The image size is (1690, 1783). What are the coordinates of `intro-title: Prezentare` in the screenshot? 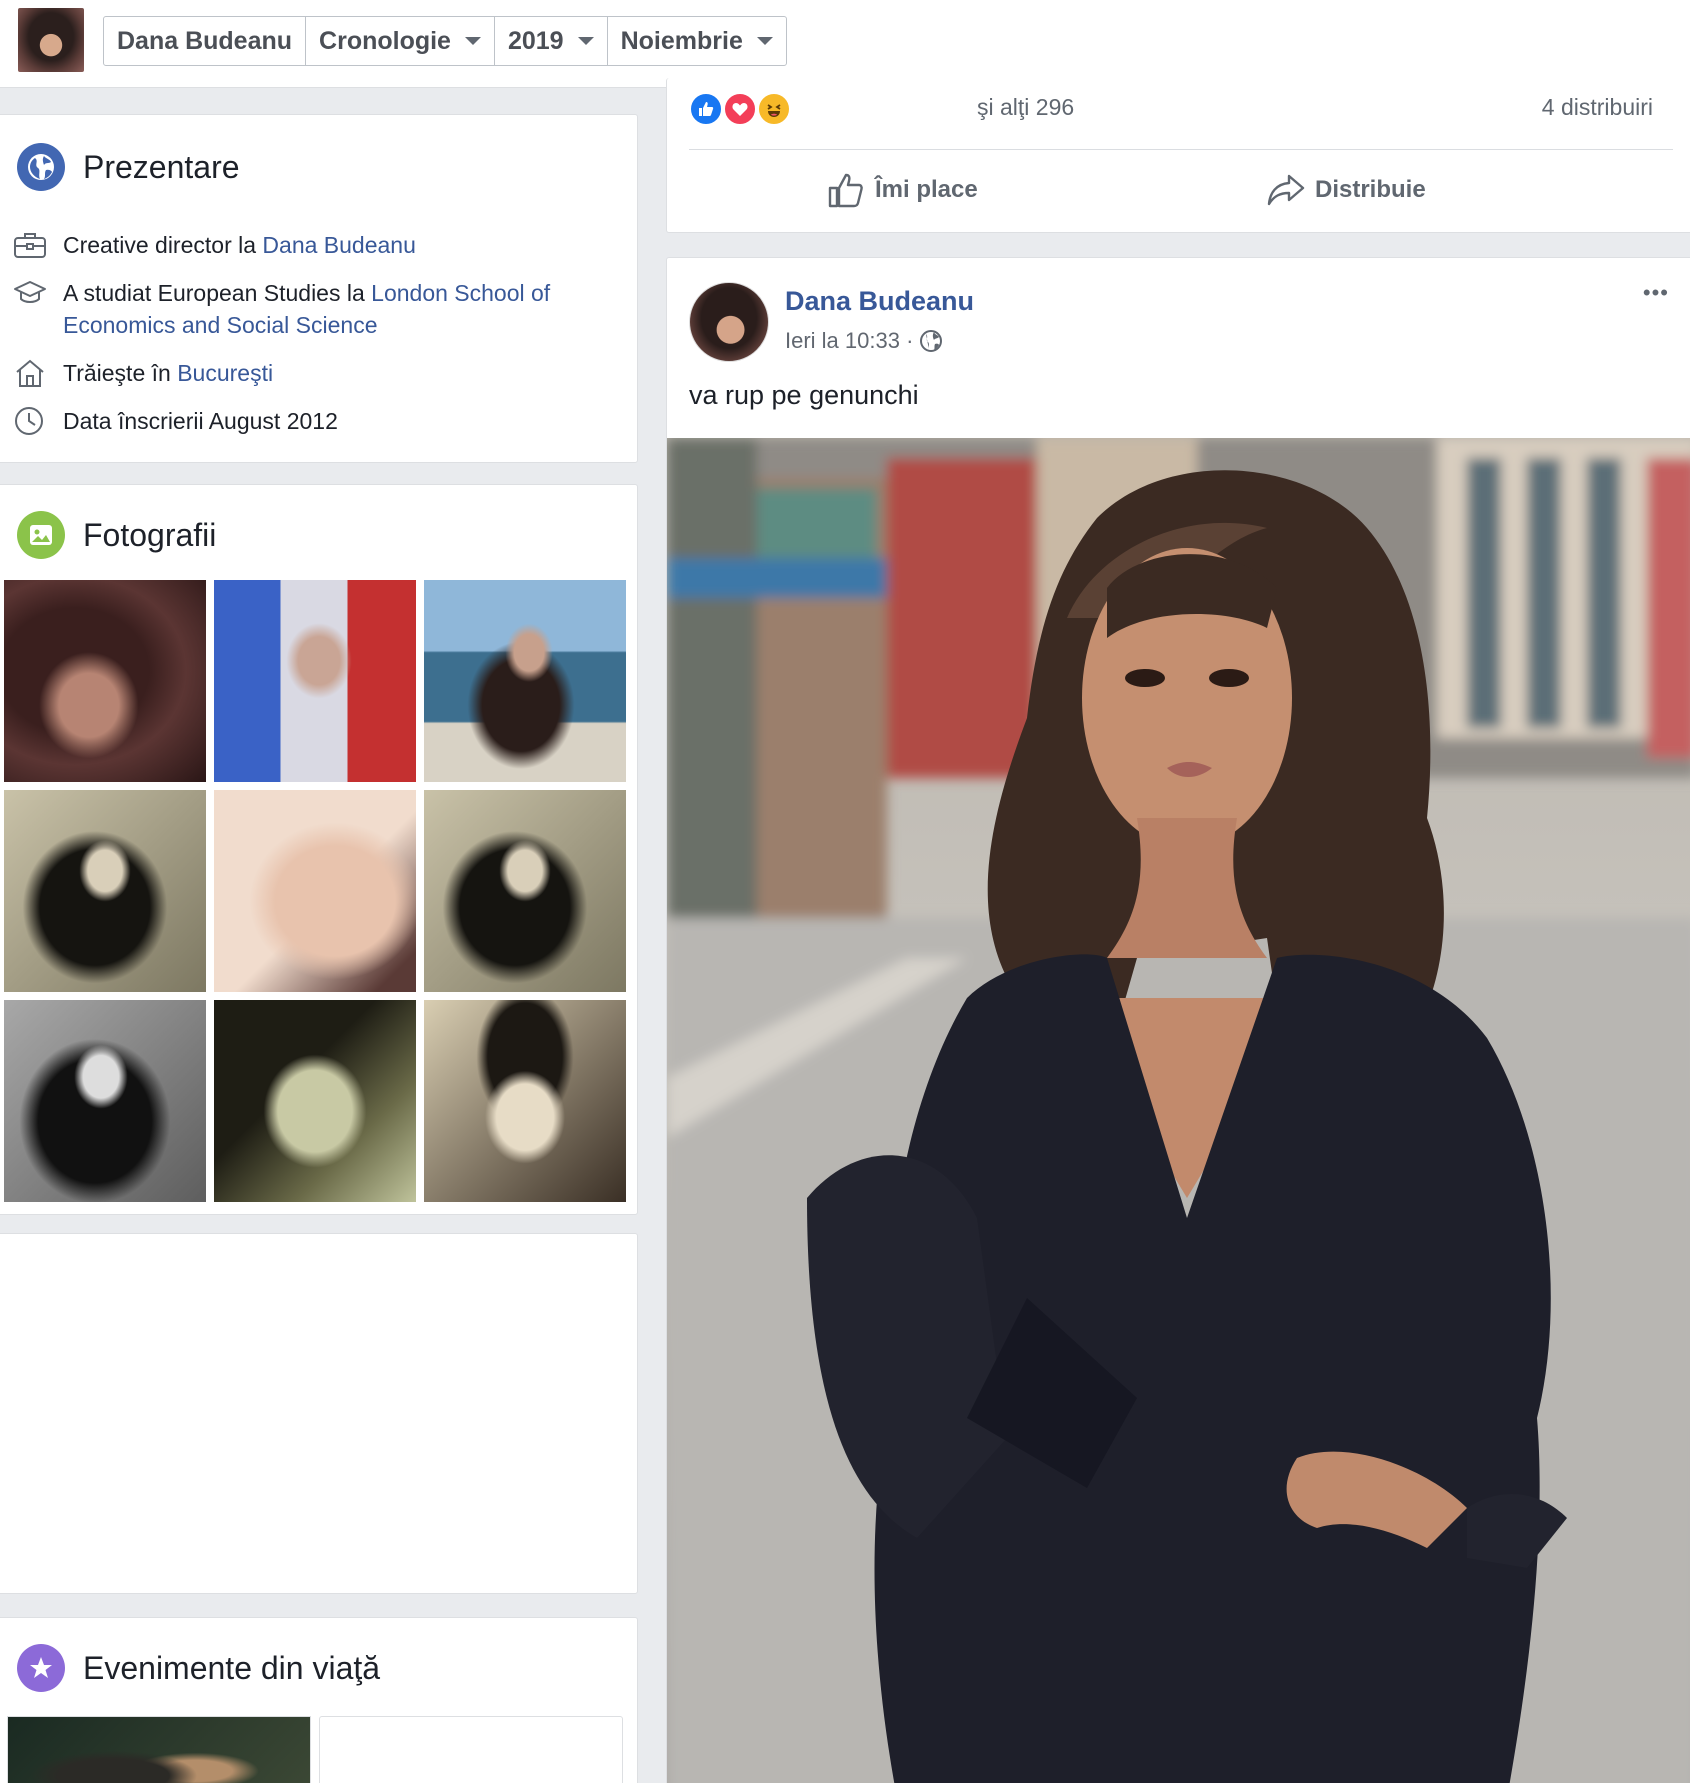 It's located at (161, 166).